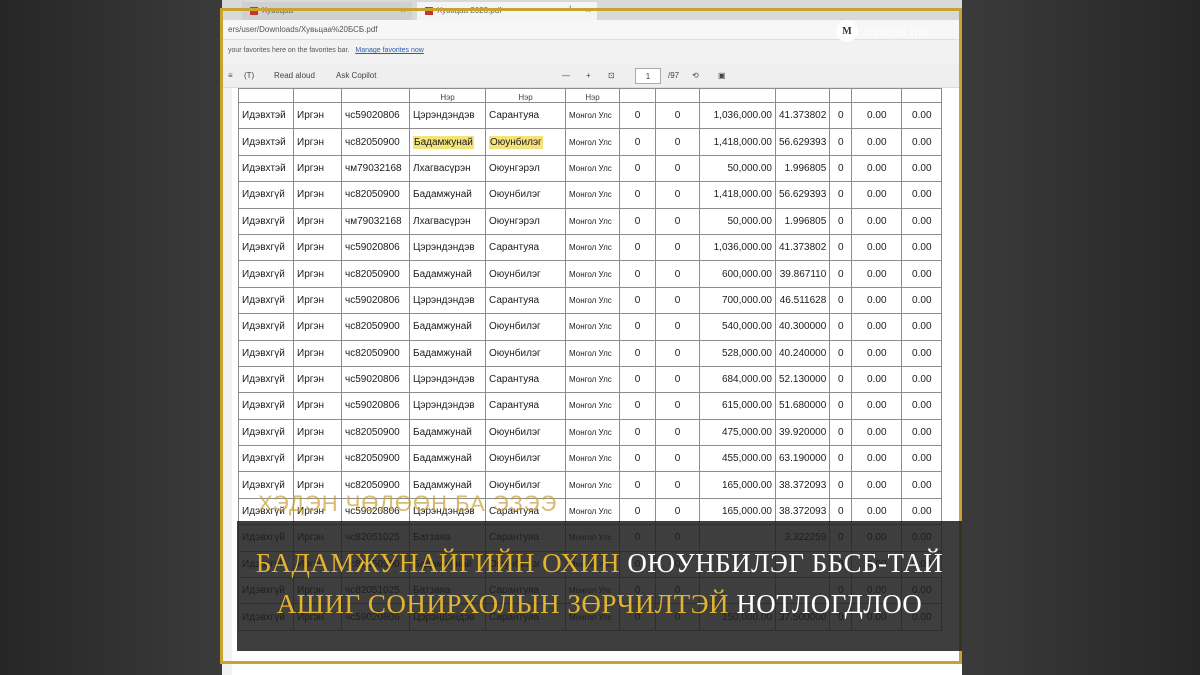  Describe the element at coordinates (611, 75) in the screenshot. I see `fit-page-icon: ⊡` at that location.